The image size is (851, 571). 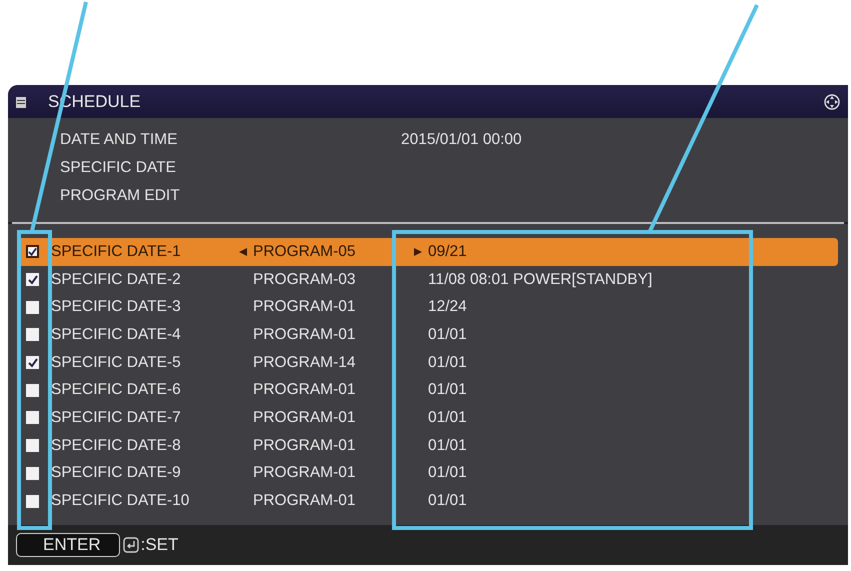 I want to click on date-setting: 12/24, so click(x=447, y=307).